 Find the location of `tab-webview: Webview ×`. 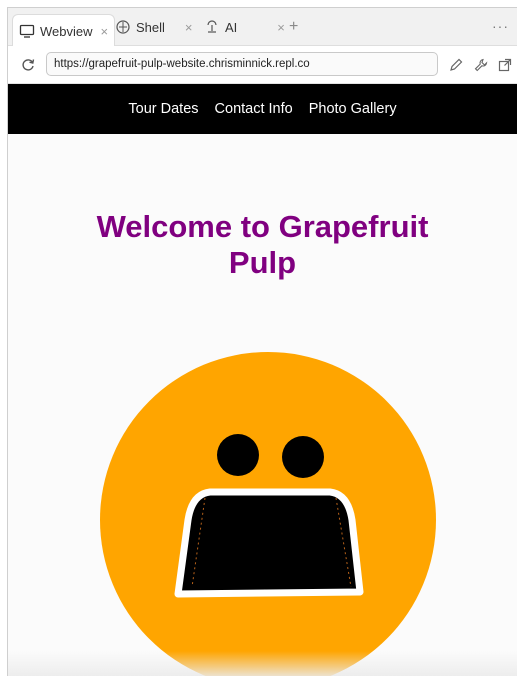

tab-webview: Webview × is located at coordinates (64, 30).